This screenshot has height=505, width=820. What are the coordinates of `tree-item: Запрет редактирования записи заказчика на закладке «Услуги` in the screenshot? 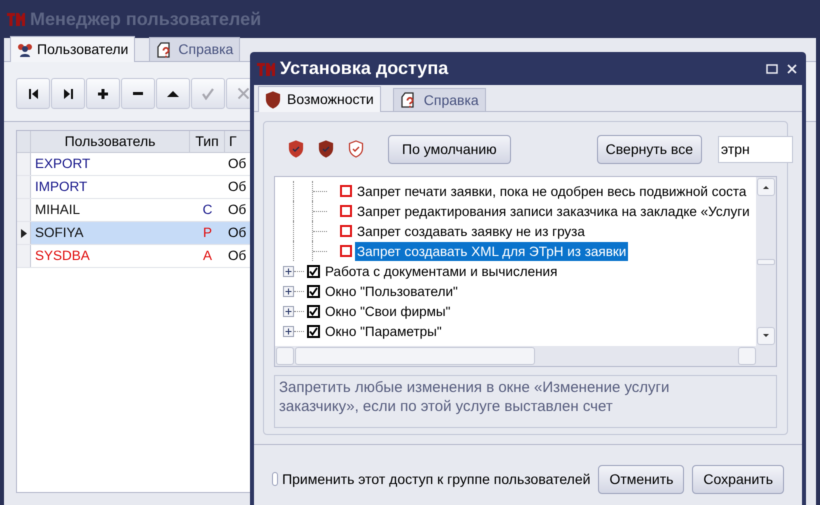 It's located at (553, 211).